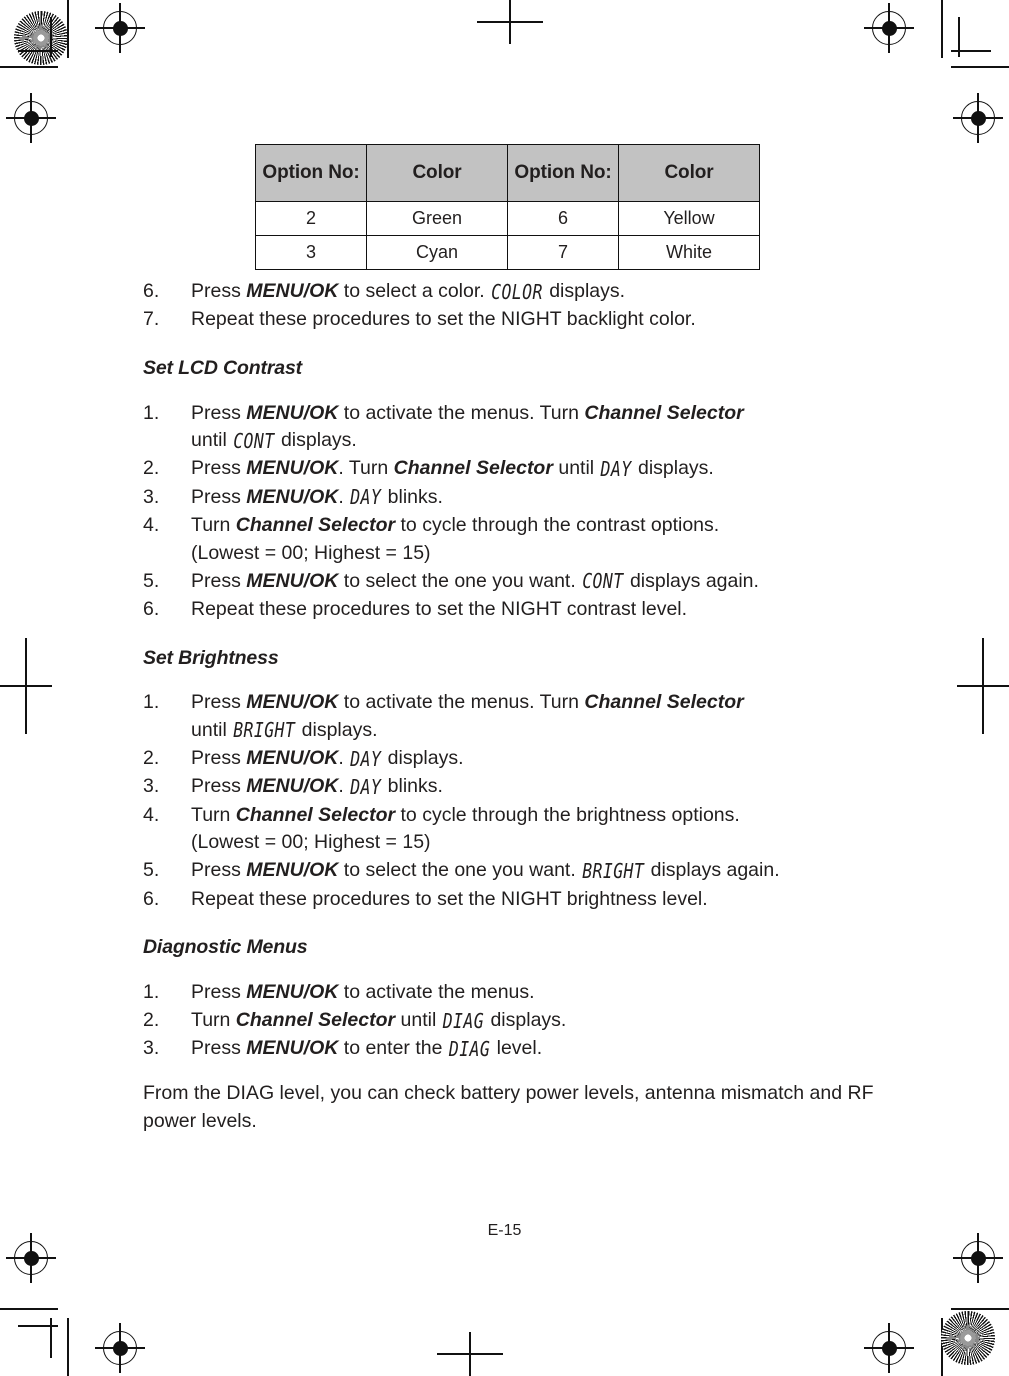 Image resolution: width=1009 pixels, height=1376 pixels. Describe the element at coordinates (563, 252) in the screenshot. I see `cell-option-no: 7` at that location.